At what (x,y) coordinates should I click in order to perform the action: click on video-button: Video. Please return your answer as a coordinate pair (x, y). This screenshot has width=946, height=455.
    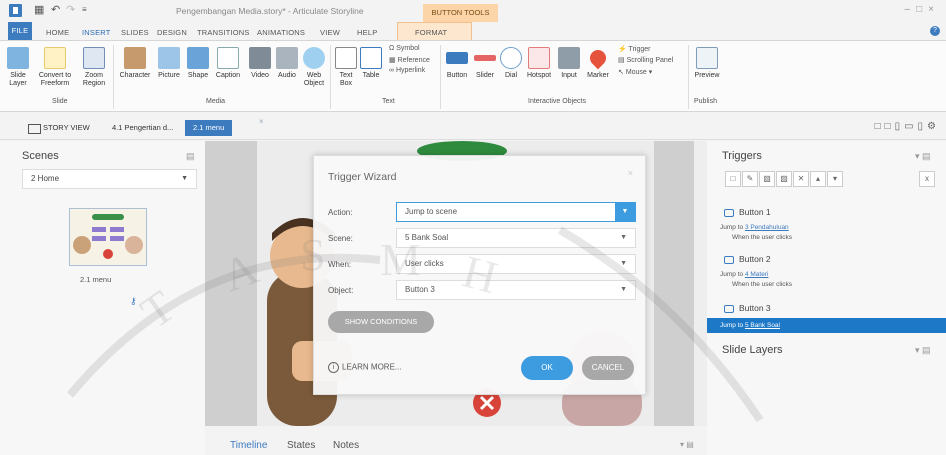
    Looking at the image, I should click on (260, 63).